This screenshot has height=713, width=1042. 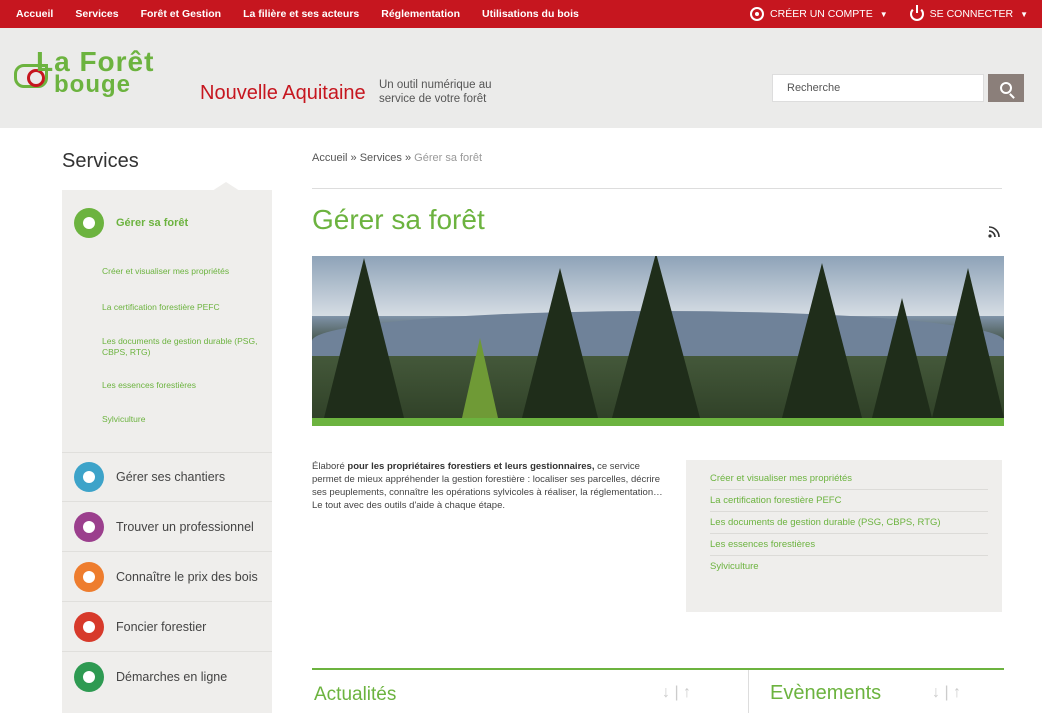 I want to click on region-name: Nouvelle Aquitaine, so click(x=283, y=93).